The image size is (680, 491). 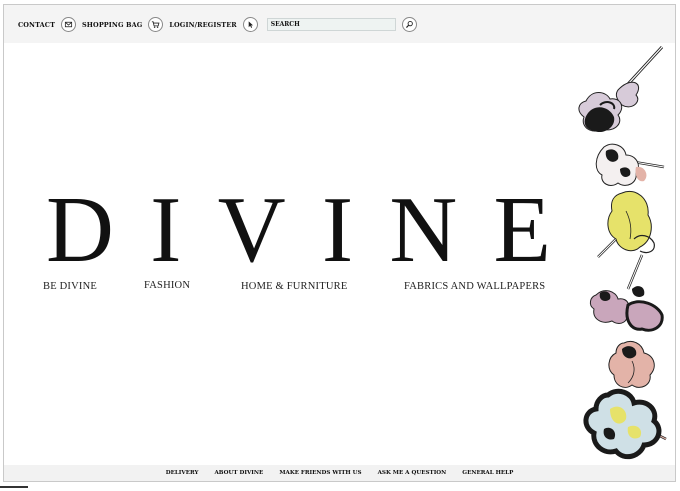 I want to click on shopping-bag-link: SHOPPING BAG, so click(x=112, y=25).